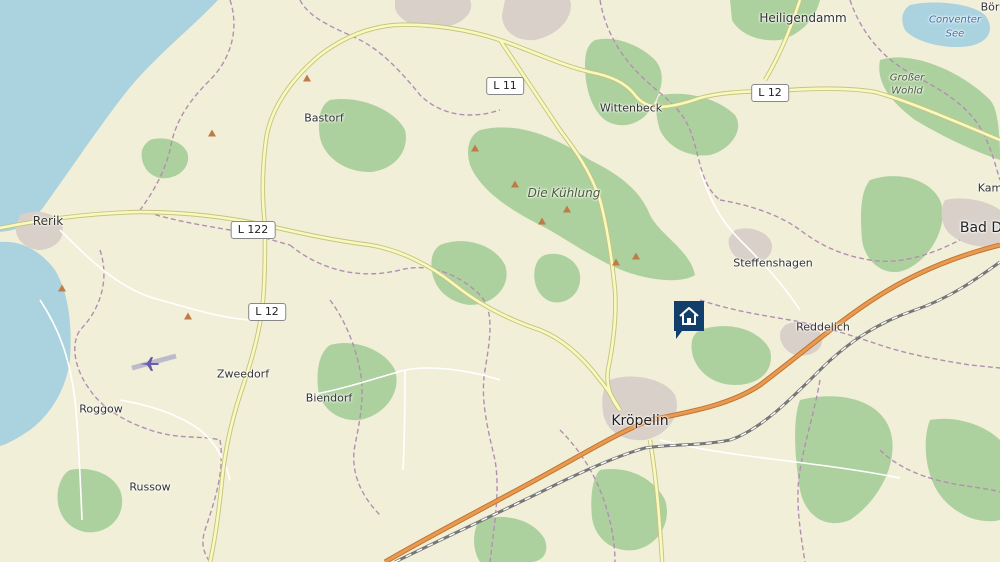 The width and height of the screenshot is (1000, 562). What do you see at coordinates (267, 312) in the screenshot?
I see `road-shield-l12-south: L 12` at bounding box center [267, 312].